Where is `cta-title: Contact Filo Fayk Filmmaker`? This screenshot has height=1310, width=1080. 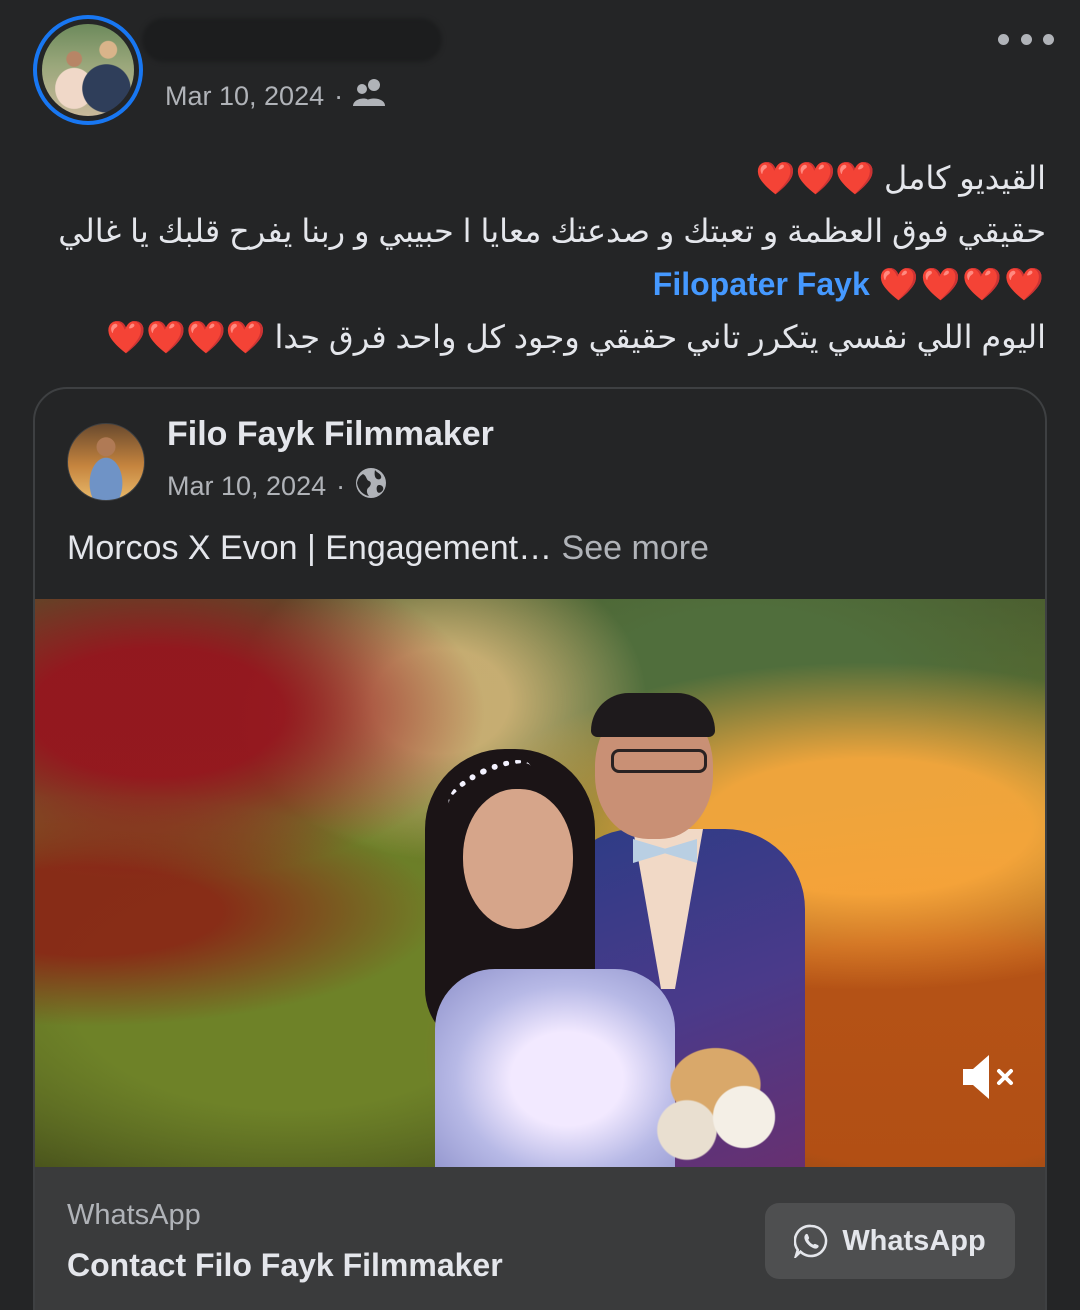 cta-title: Contact Filo Fayk Filmmaker is located at coordinates (285, 1265).